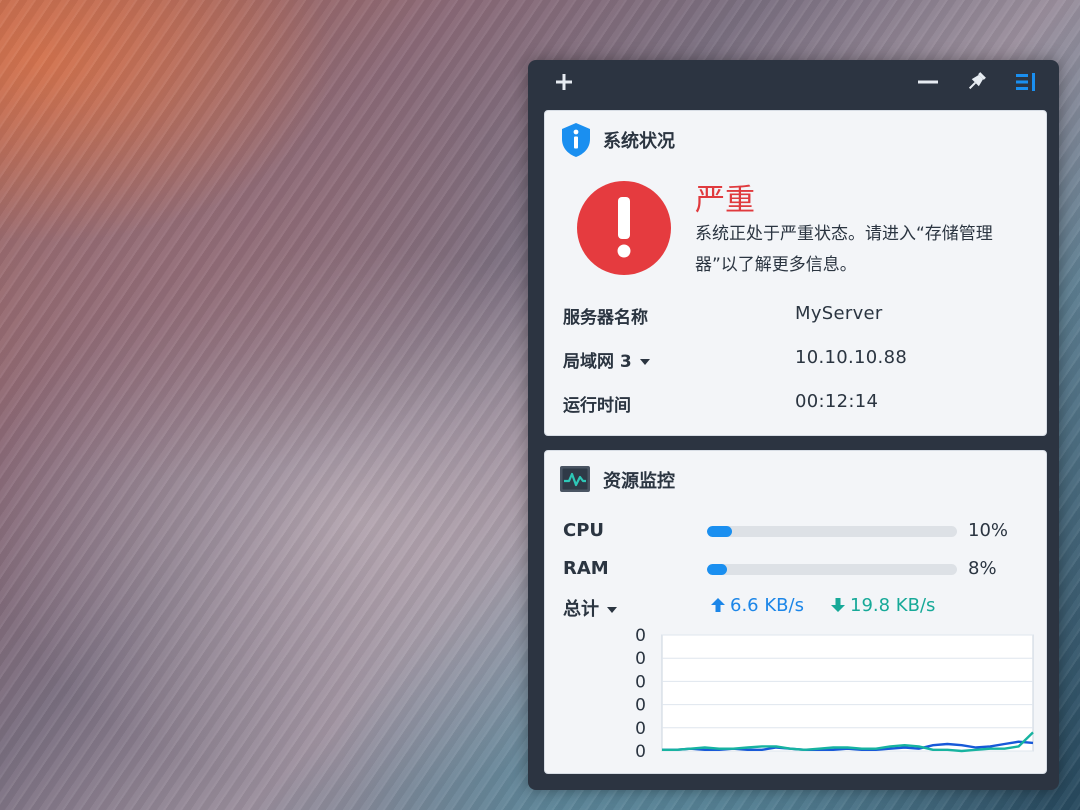  I want to click on cpu-progress-bar, so click(832, 531).